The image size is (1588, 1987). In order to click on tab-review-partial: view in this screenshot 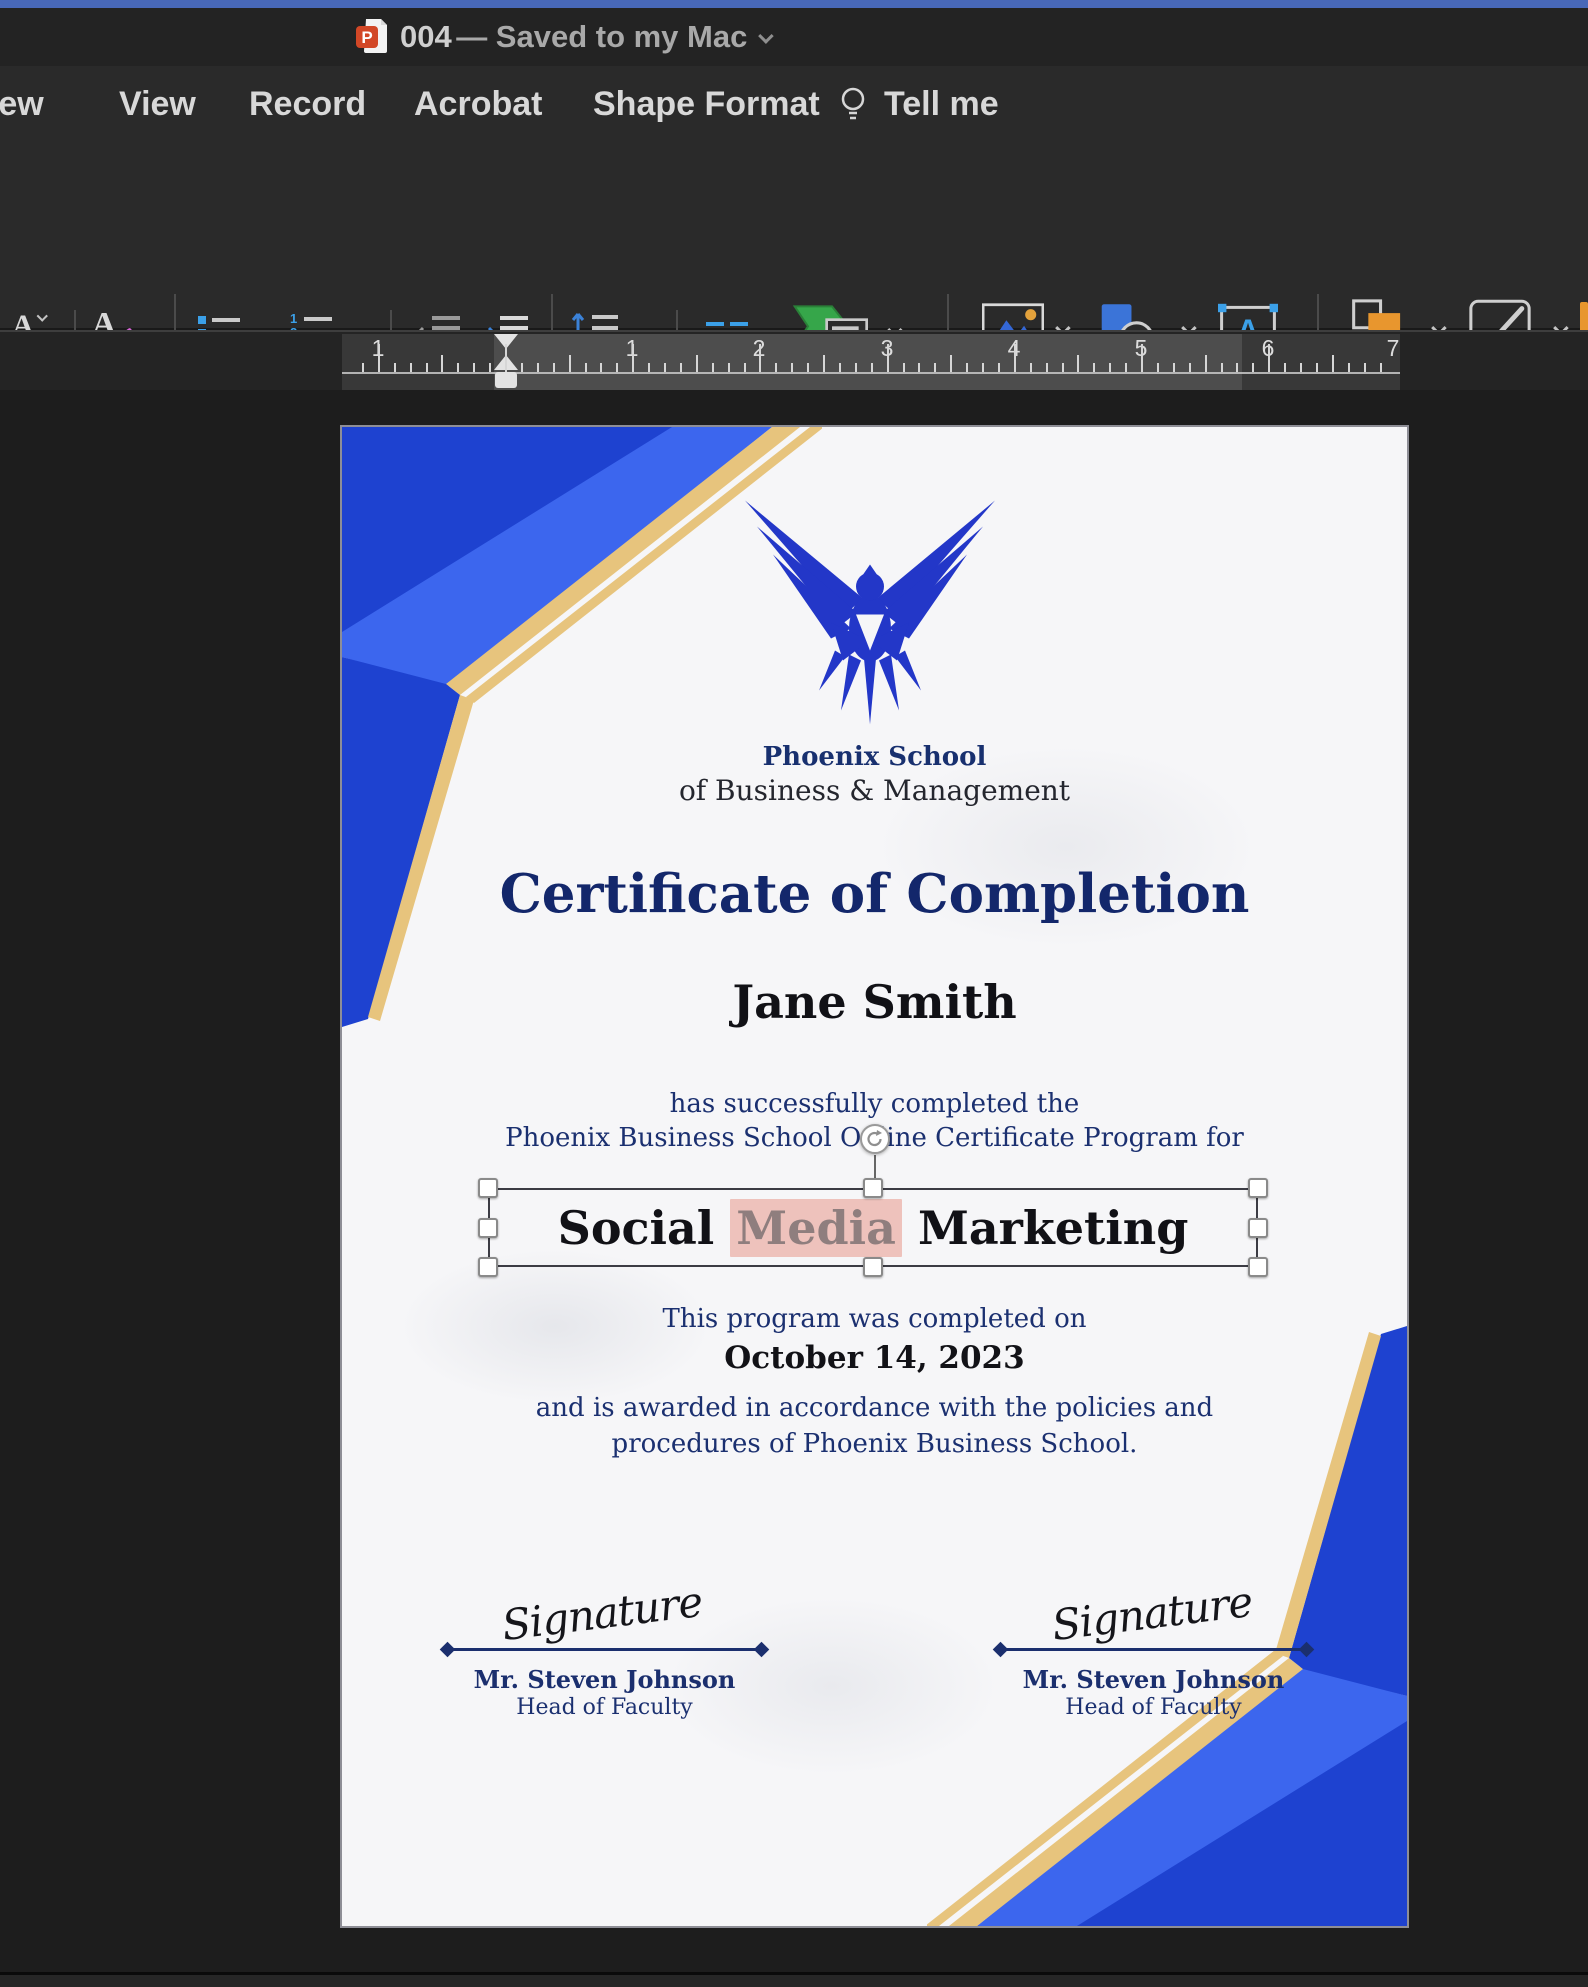, I will do `click(22, 104)`.